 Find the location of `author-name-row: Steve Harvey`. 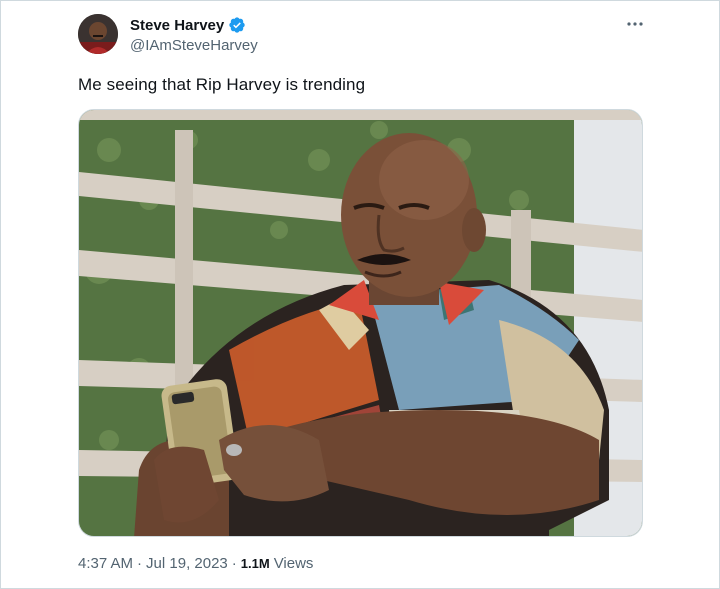

author-name-row: Steve Harvey is located at coordinates (194, 25).